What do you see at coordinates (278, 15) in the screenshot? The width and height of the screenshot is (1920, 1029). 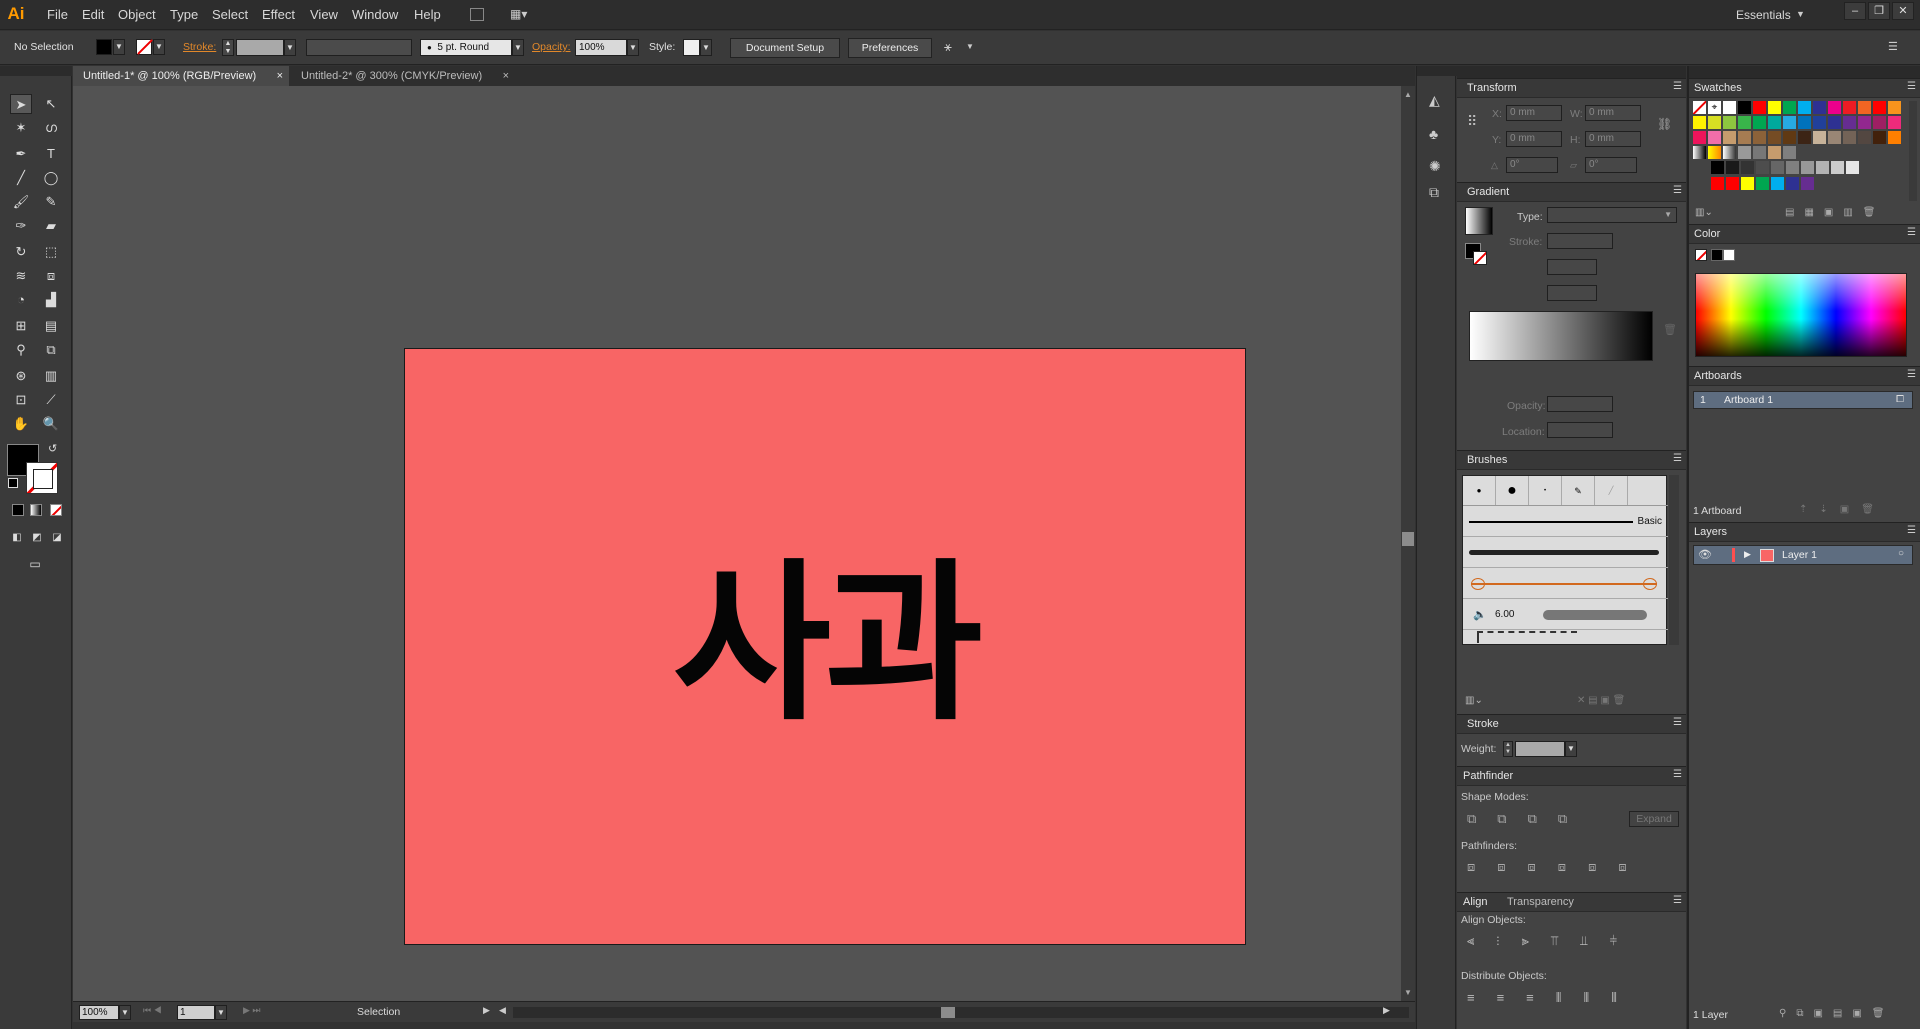 I see `menu-effect: Effect` at bounding box center [278, 15].